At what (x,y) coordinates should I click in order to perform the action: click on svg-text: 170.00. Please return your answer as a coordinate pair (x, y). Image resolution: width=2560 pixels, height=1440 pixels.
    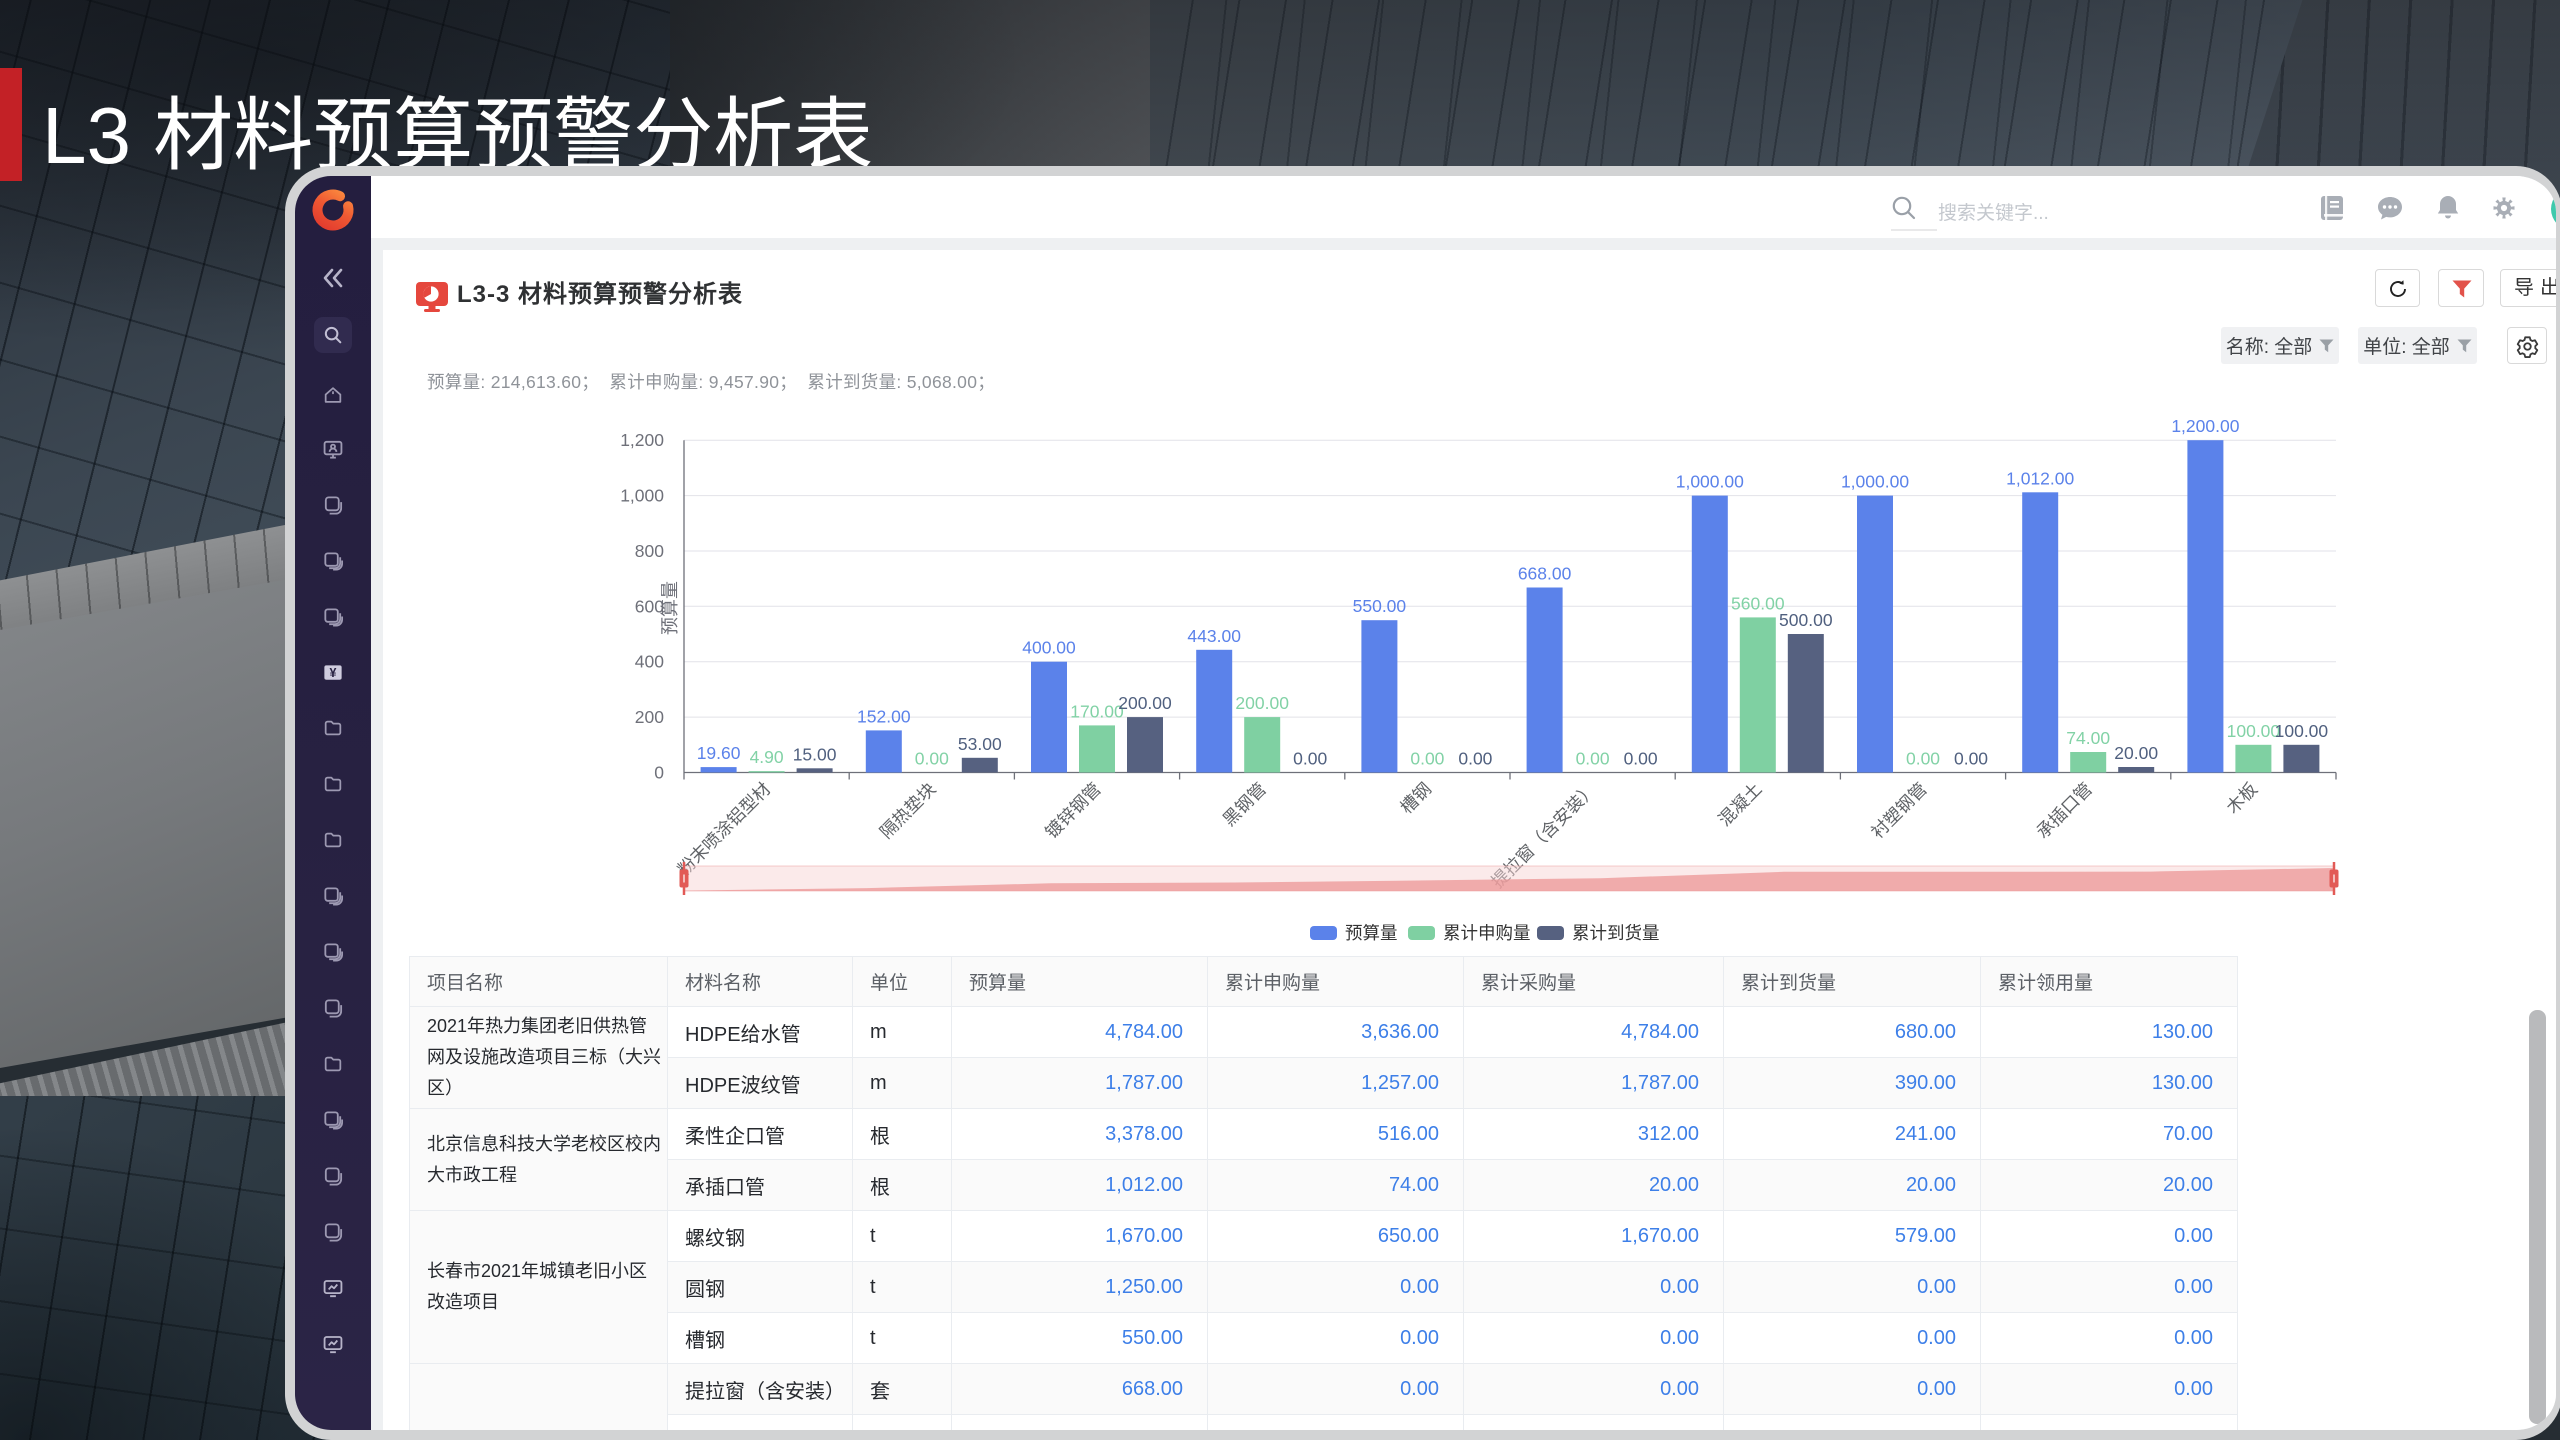
    Looking at the image, I should click on (1097, 711).